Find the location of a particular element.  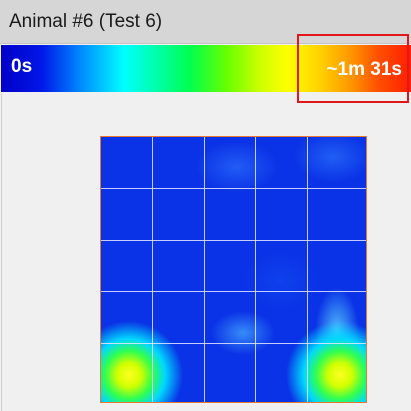

panel-divider is located at coordinates (1, 252).